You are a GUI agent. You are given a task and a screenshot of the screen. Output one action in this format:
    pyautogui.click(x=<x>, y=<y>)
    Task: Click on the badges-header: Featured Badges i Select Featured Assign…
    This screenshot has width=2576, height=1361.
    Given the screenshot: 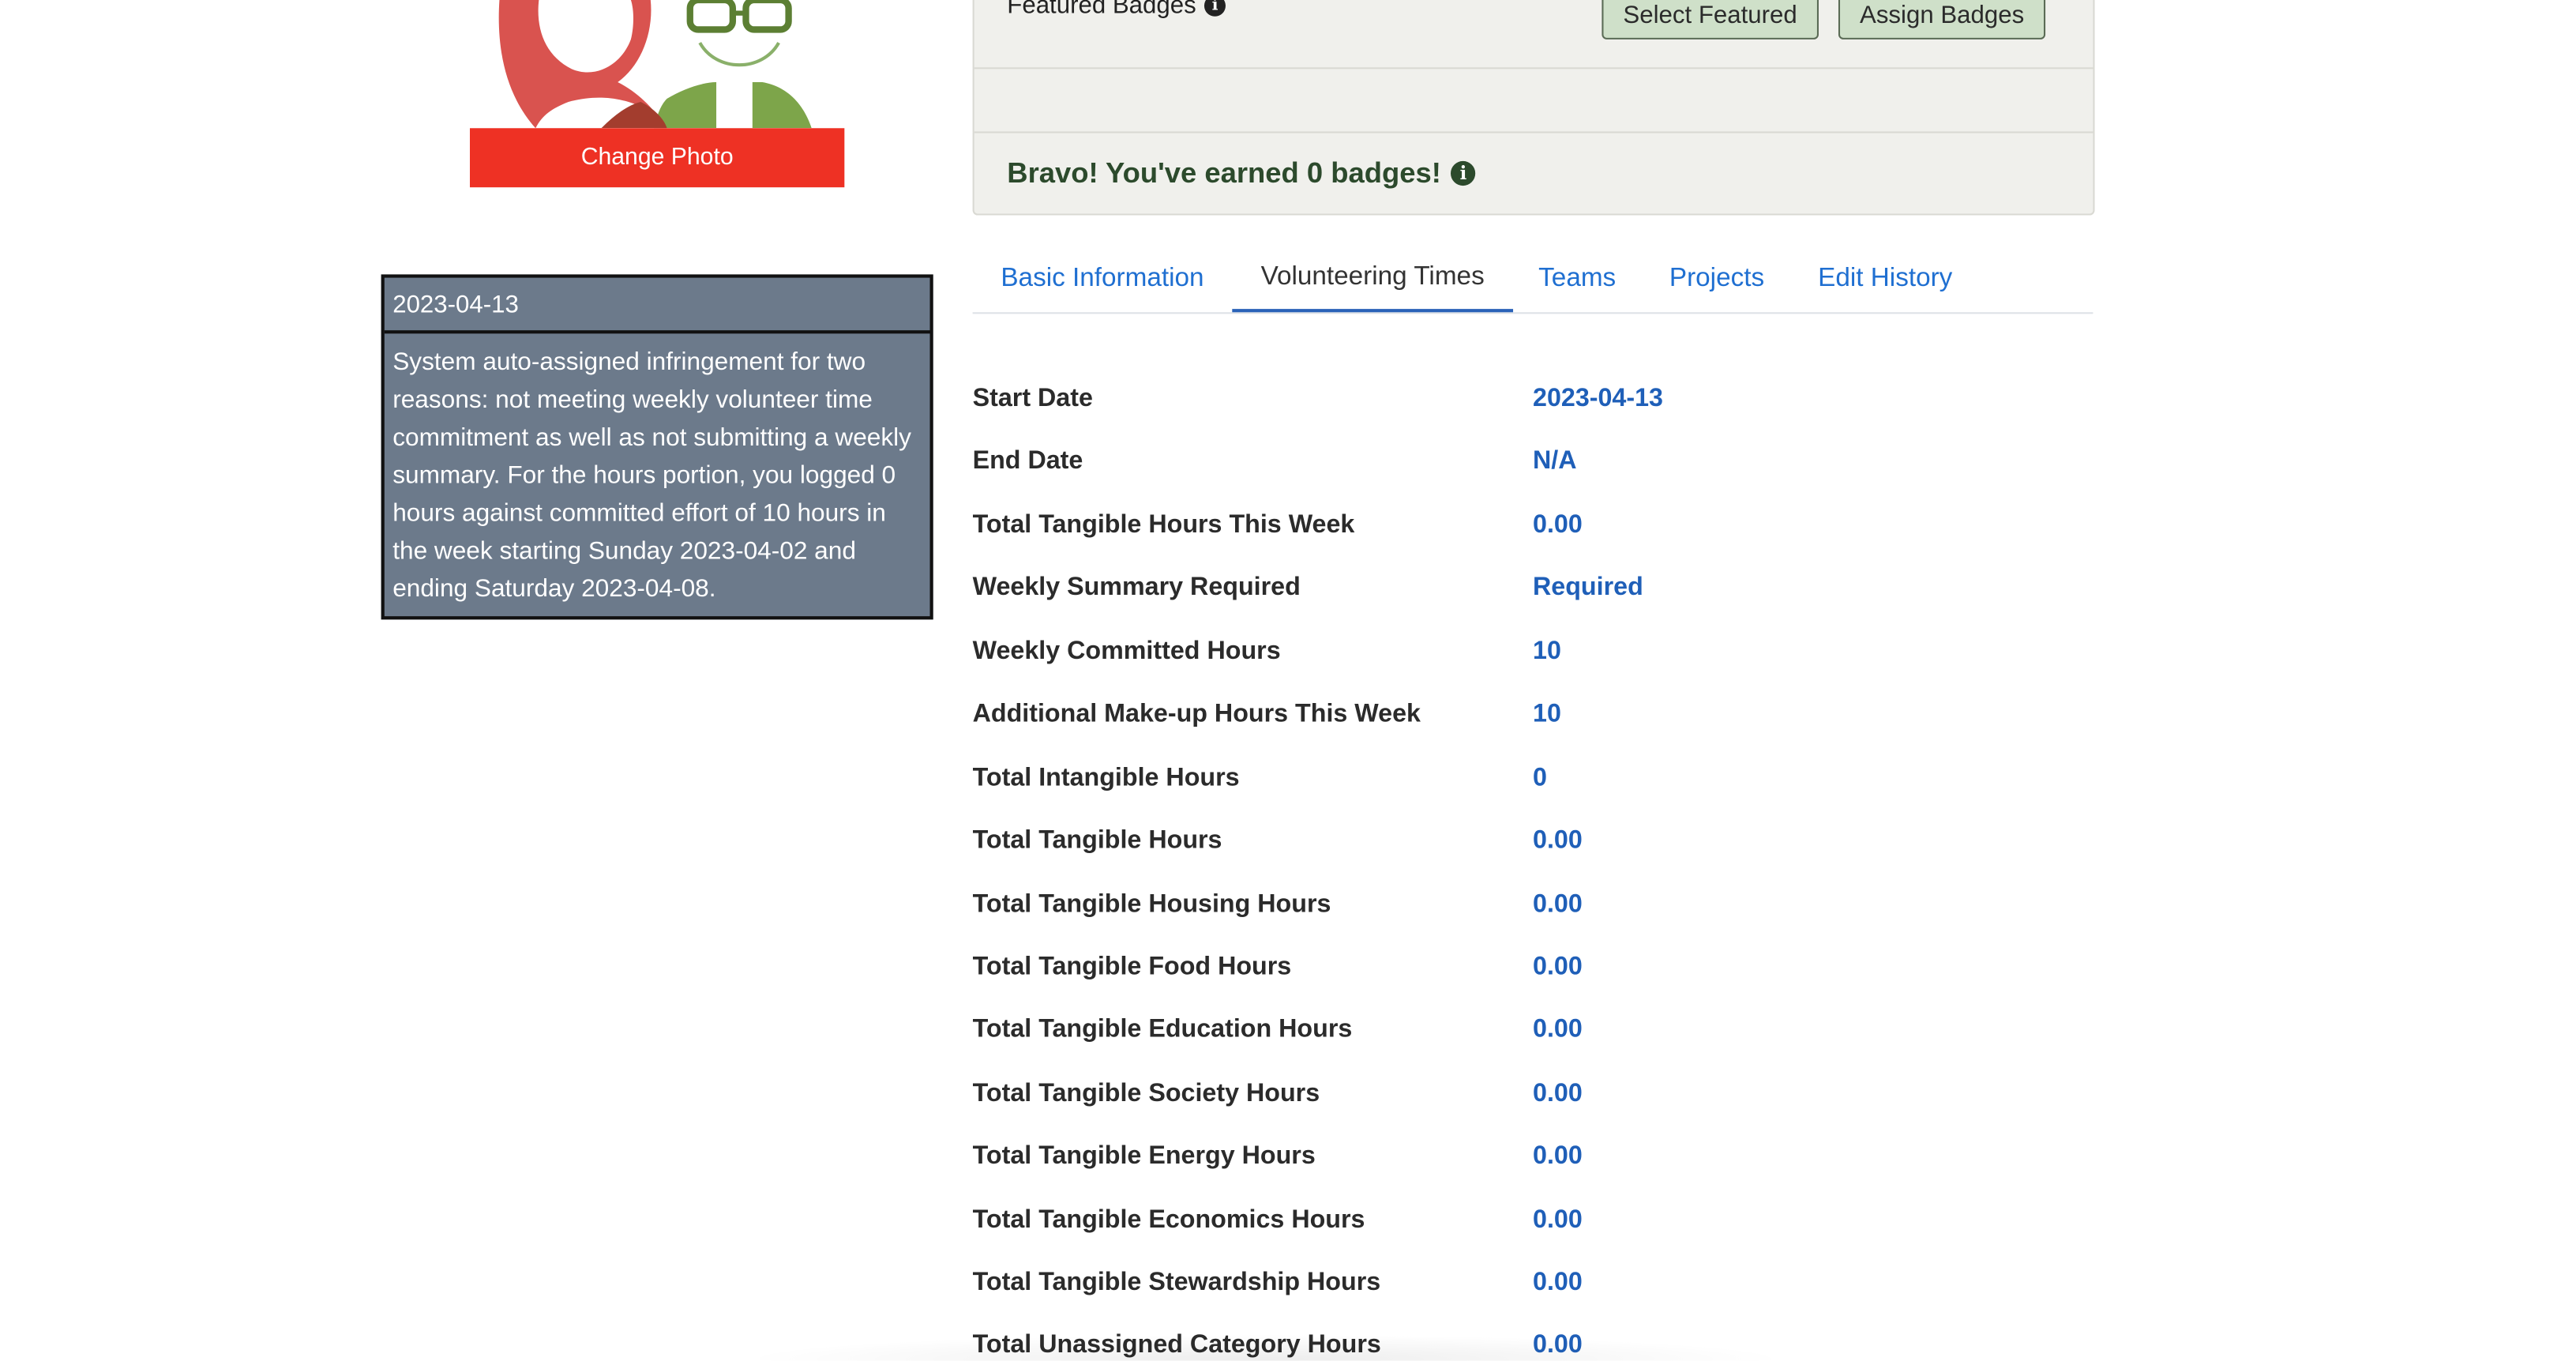 What is the action you would take?
    pyautogui.click(x=1533, y=35)
    